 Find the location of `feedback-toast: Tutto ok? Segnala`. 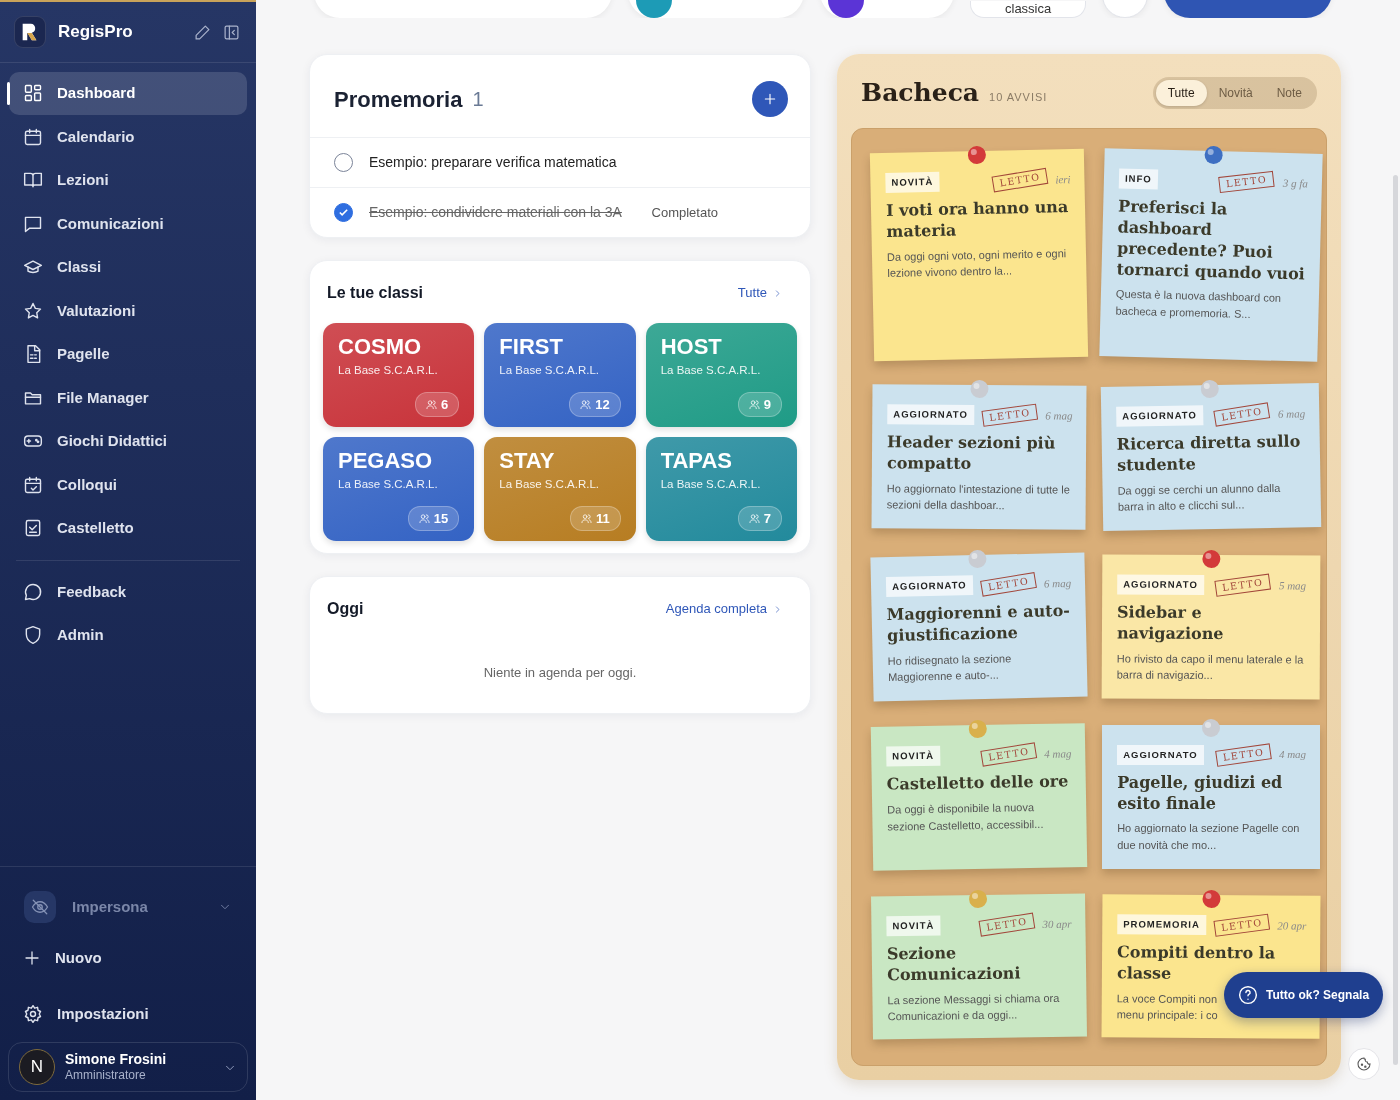

feedback-toast: Tutto ok? Segnala is located at coordinates (1304, 995).